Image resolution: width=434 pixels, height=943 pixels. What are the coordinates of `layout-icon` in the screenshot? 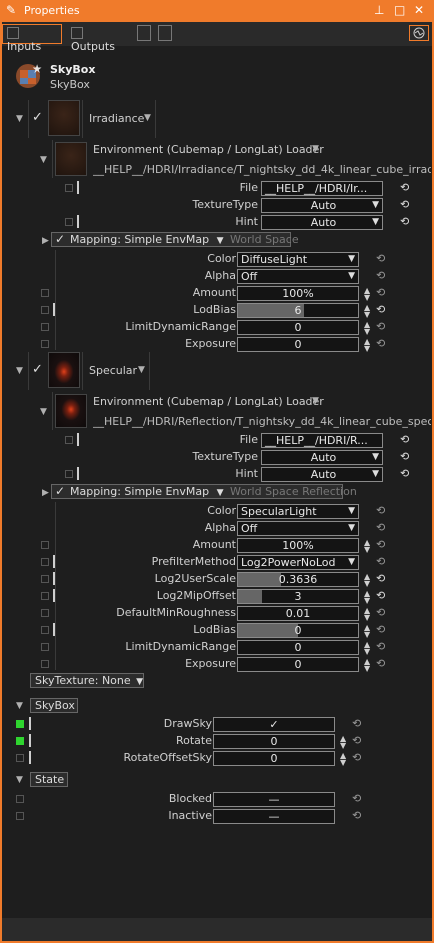 It's located at (144, 33).